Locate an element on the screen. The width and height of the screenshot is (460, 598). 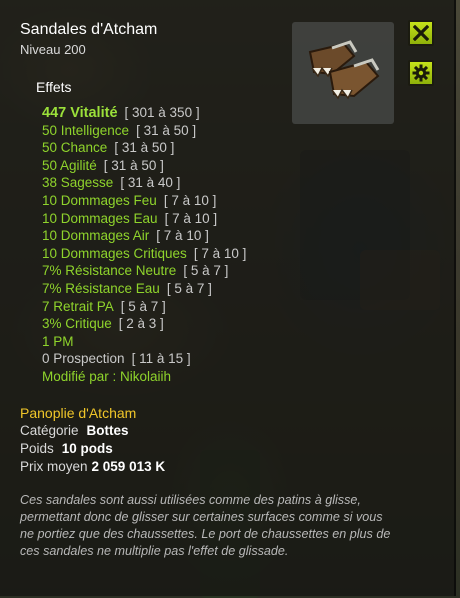
effect-line: 7% Résistance Eau [ 5 à 7 ] is located at coordinates (144, 289).